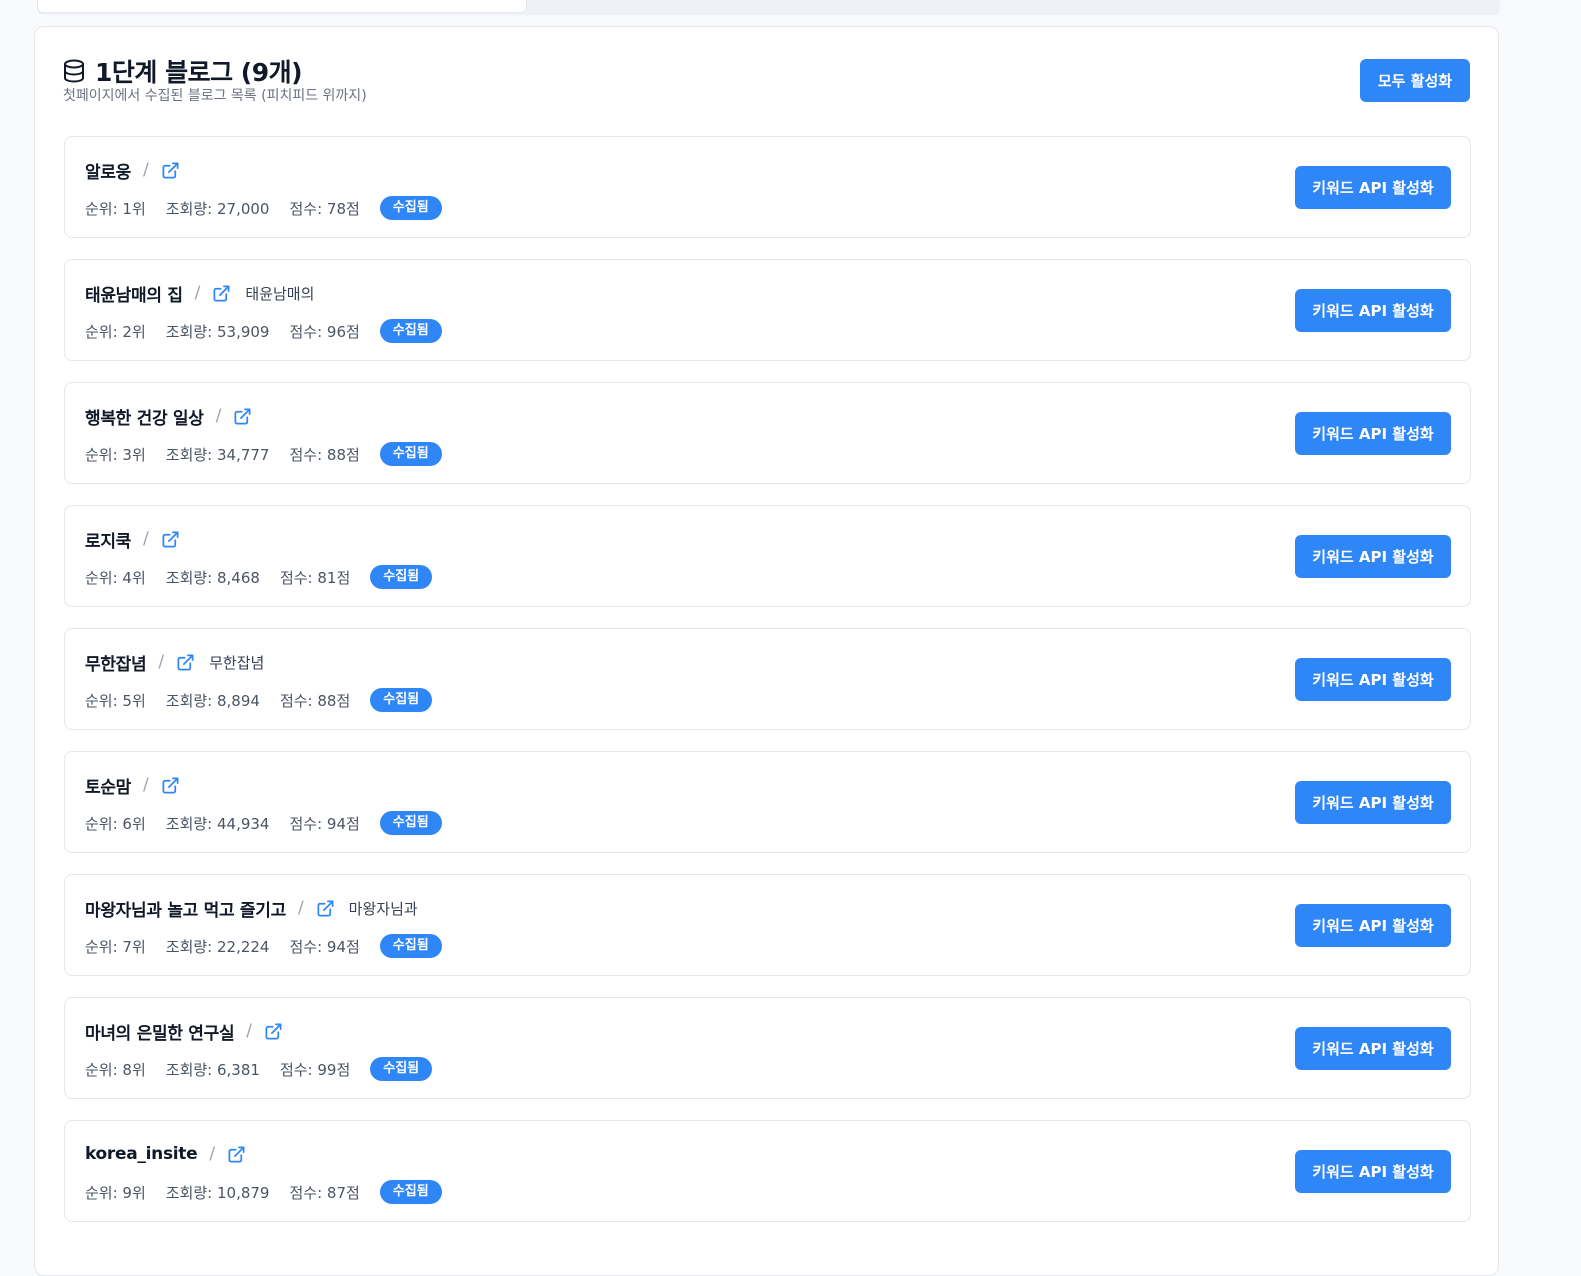 The height and width of the screenshot is (1276, 1581). What do you see at coordinates (217, 823) in the screenshot?
I see `blog-views: 조회량: 44,934` at bounding box center [217, 823].